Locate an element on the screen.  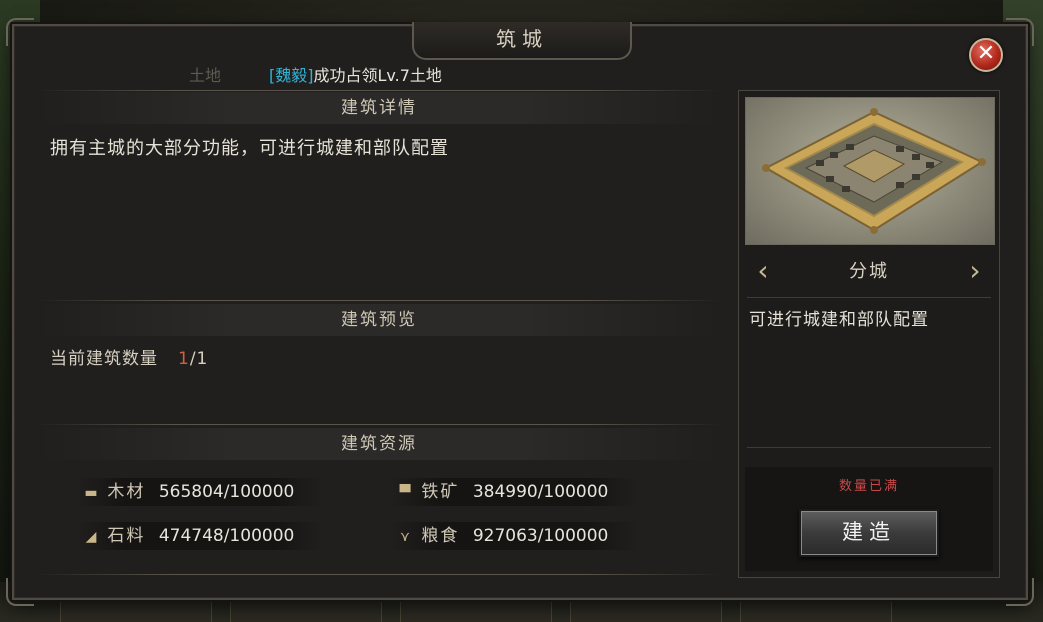
resource-name: 石料 is located at coordinates (126, 536).